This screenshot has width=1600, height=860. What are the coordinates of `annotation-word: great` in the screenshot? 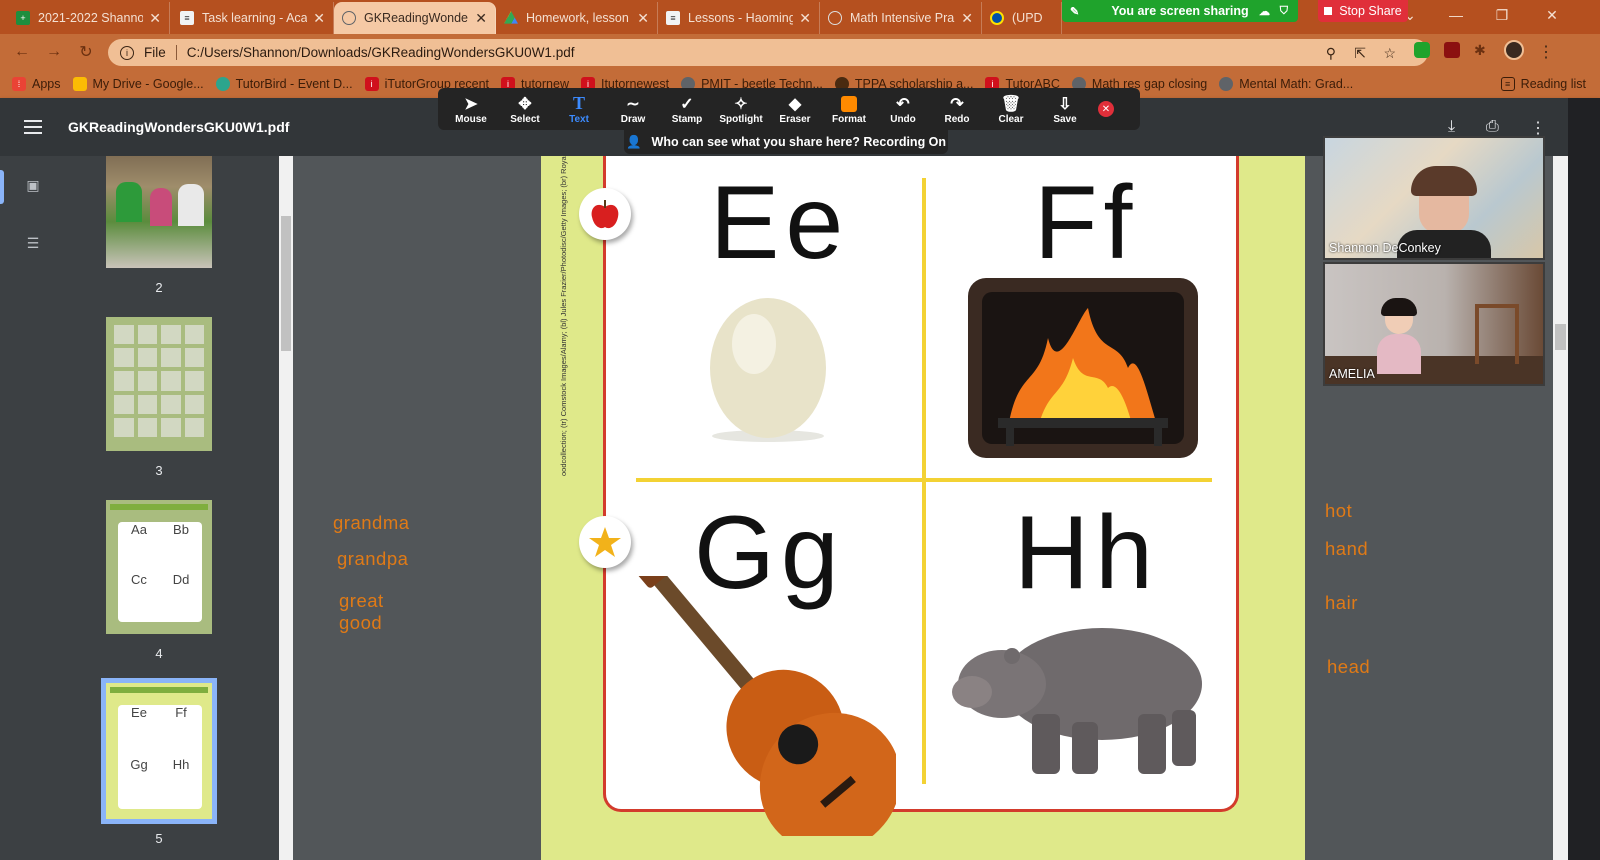 It's located at (361, 601).